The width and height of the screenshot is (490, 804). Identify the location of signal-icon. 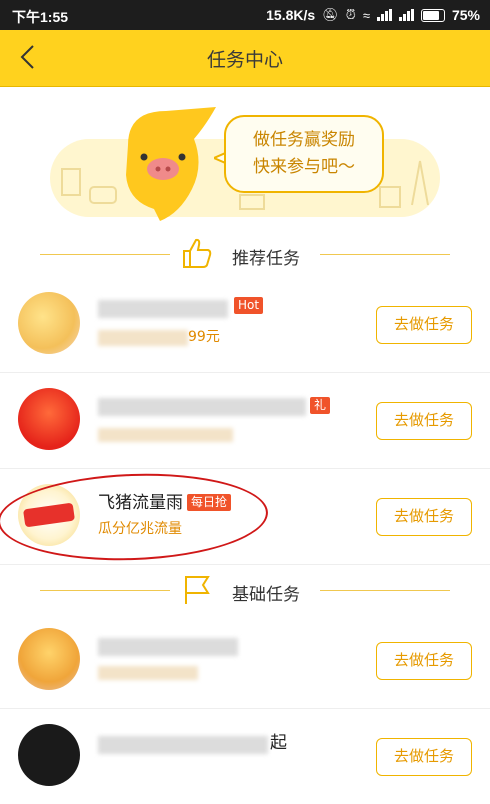
(384, 15).